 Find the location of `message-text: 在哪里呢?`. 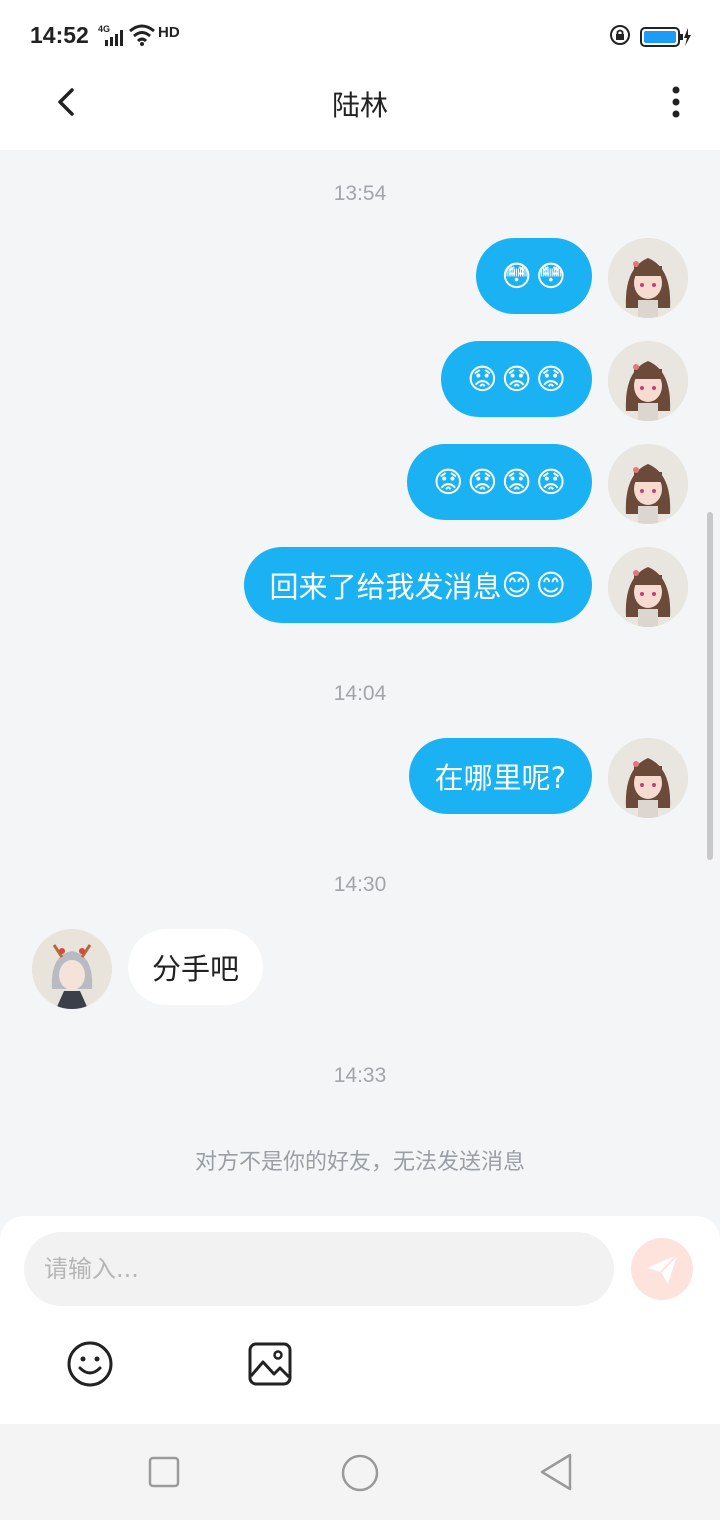

message-text: 在哪里呢? is located at coordinates (500, 778).